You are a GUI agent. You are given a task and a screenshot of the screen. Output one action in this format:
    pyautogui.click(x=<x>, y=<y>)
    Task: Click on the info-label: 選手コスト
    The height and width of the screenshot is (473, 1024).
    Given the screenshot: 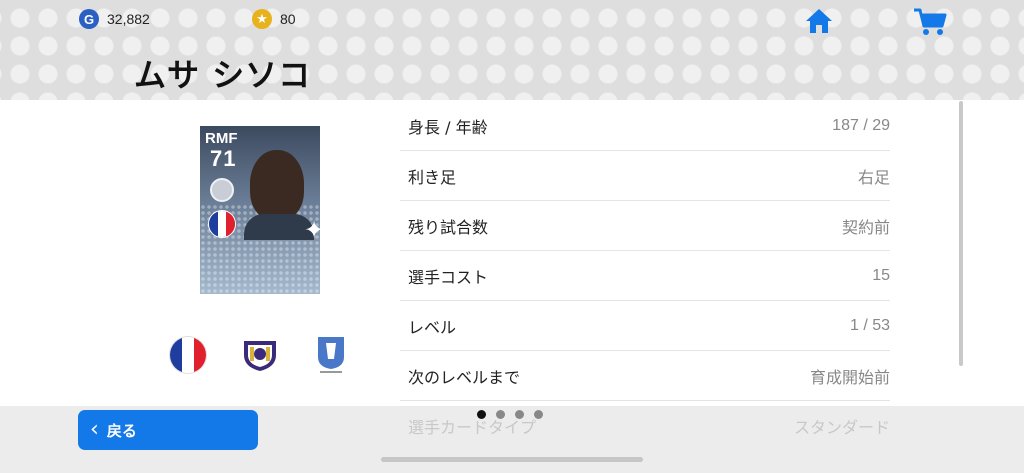 What is the action you would take?
    pyautogui.click(x=448, y=277)
    